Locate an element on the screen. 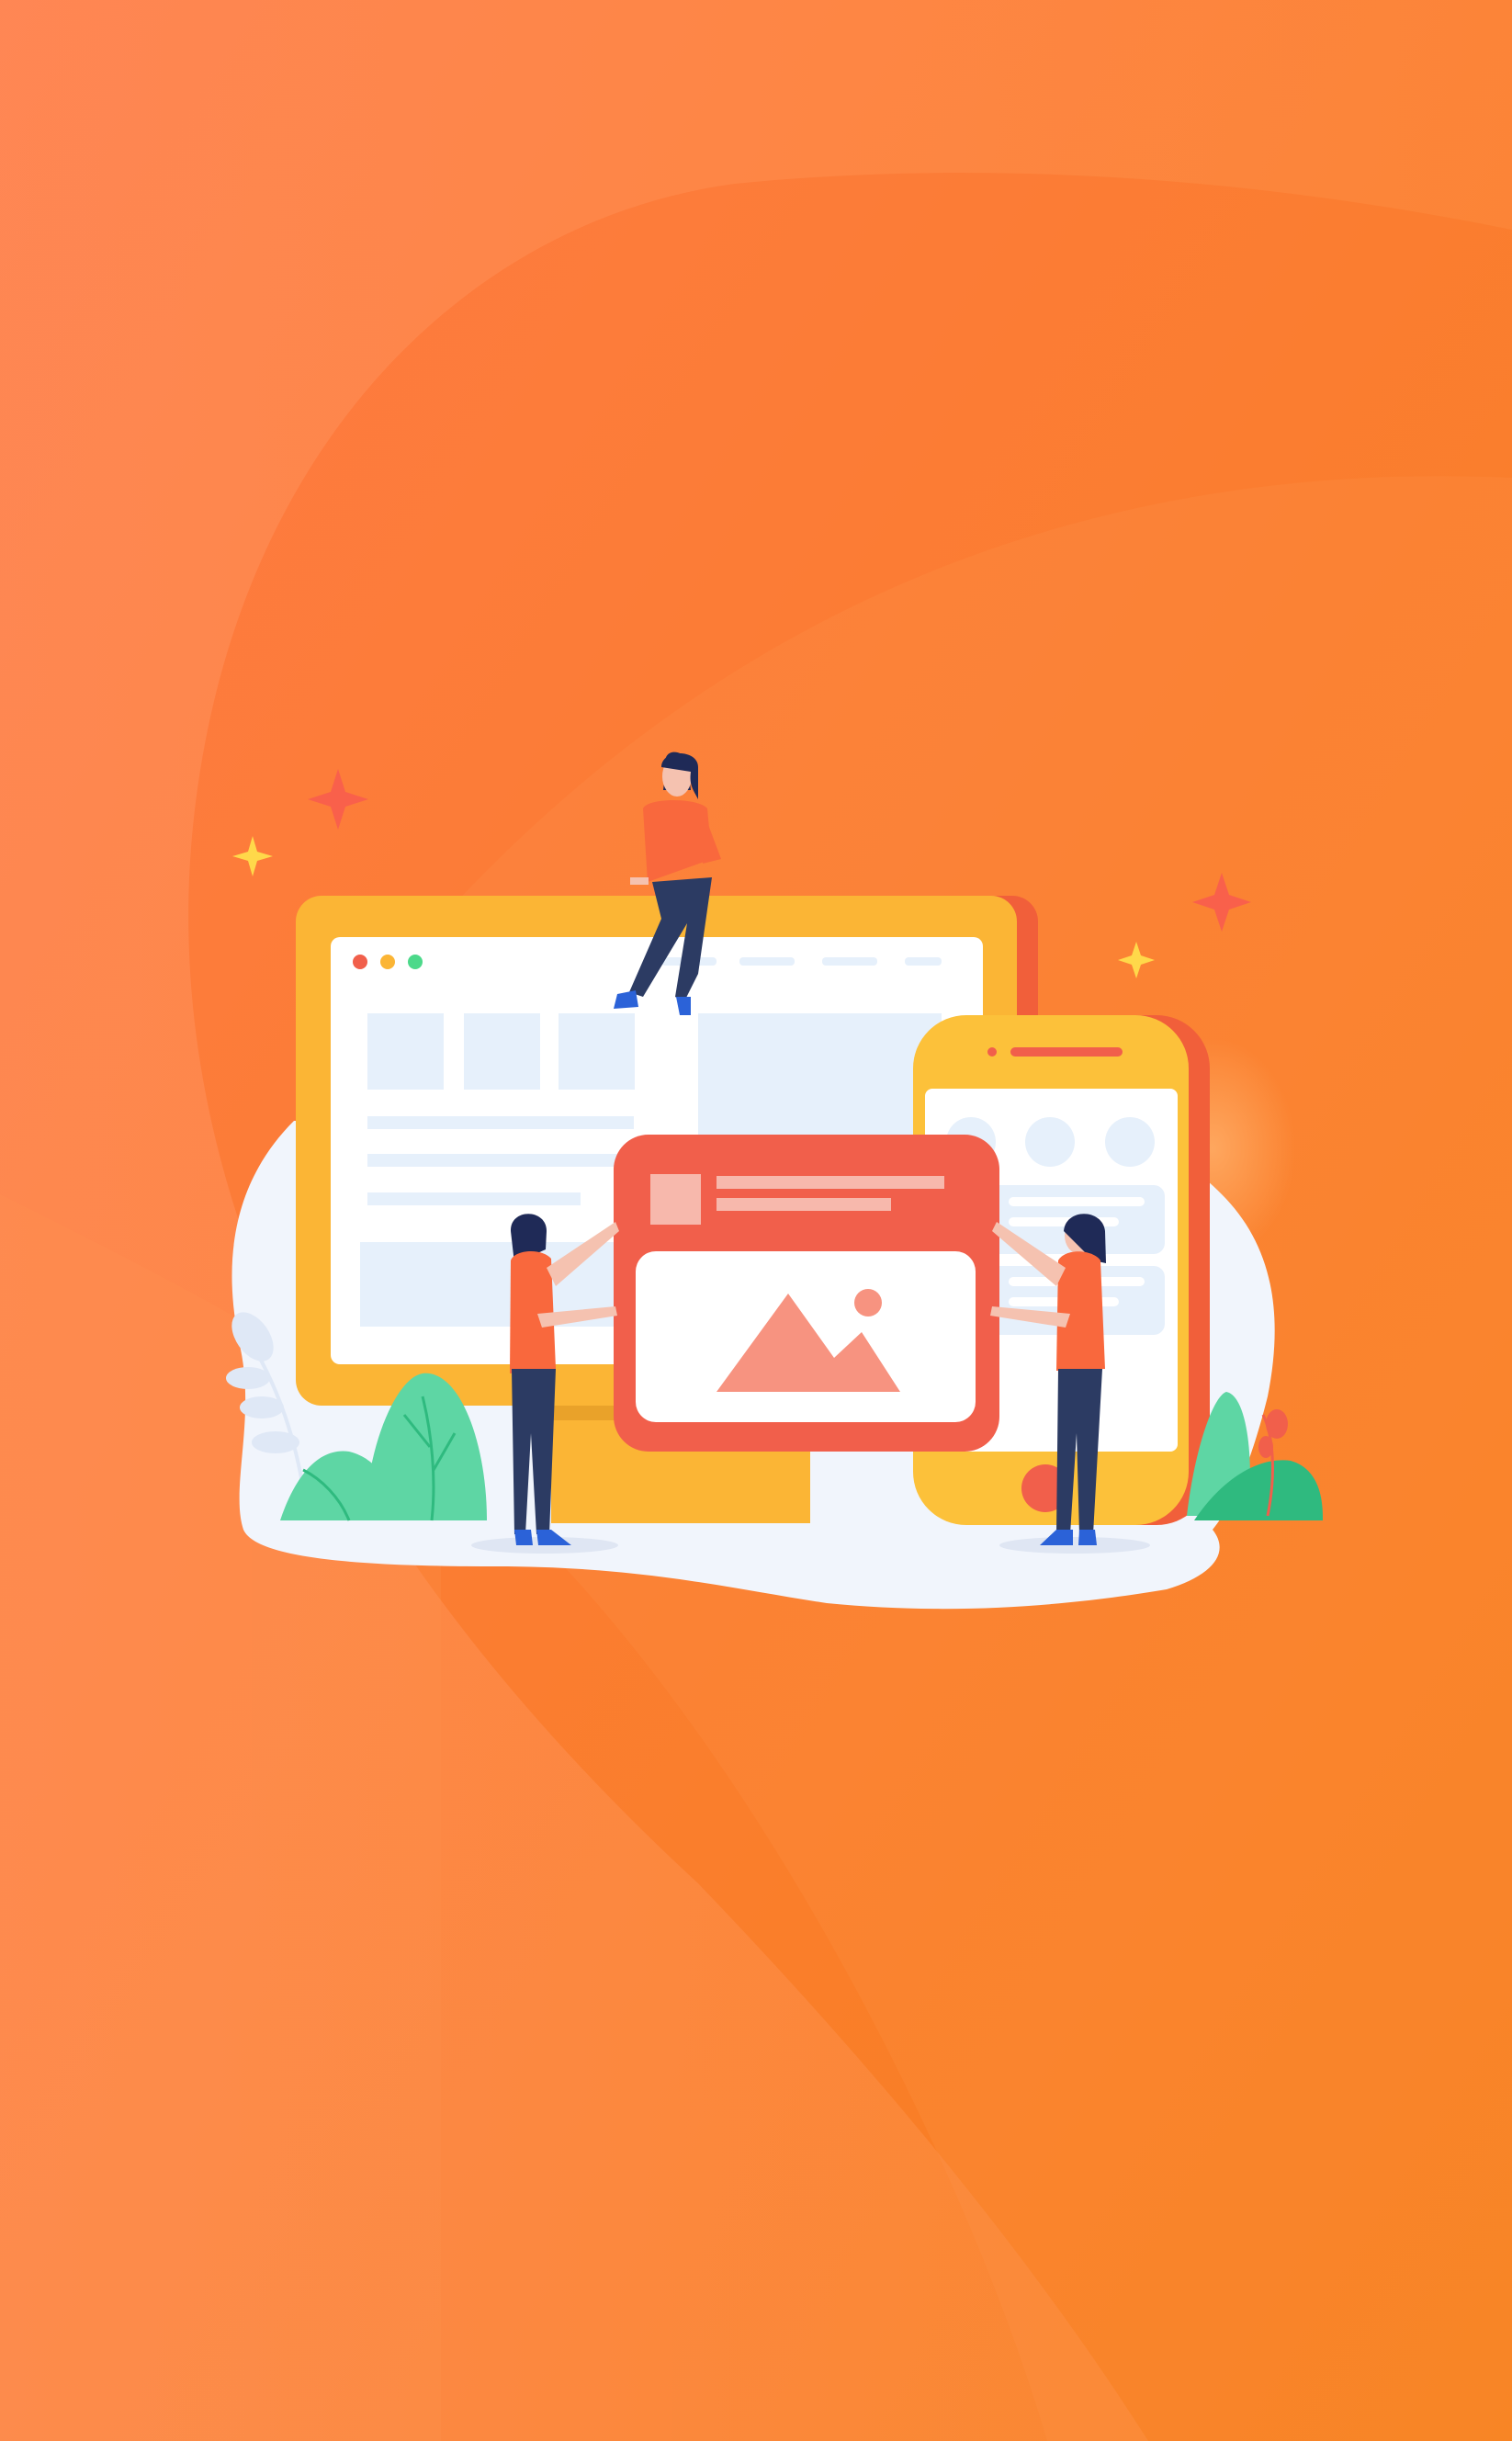 This screenshot has width=1512, height=2441. window-close-dot is located at coordinates (360, 962).